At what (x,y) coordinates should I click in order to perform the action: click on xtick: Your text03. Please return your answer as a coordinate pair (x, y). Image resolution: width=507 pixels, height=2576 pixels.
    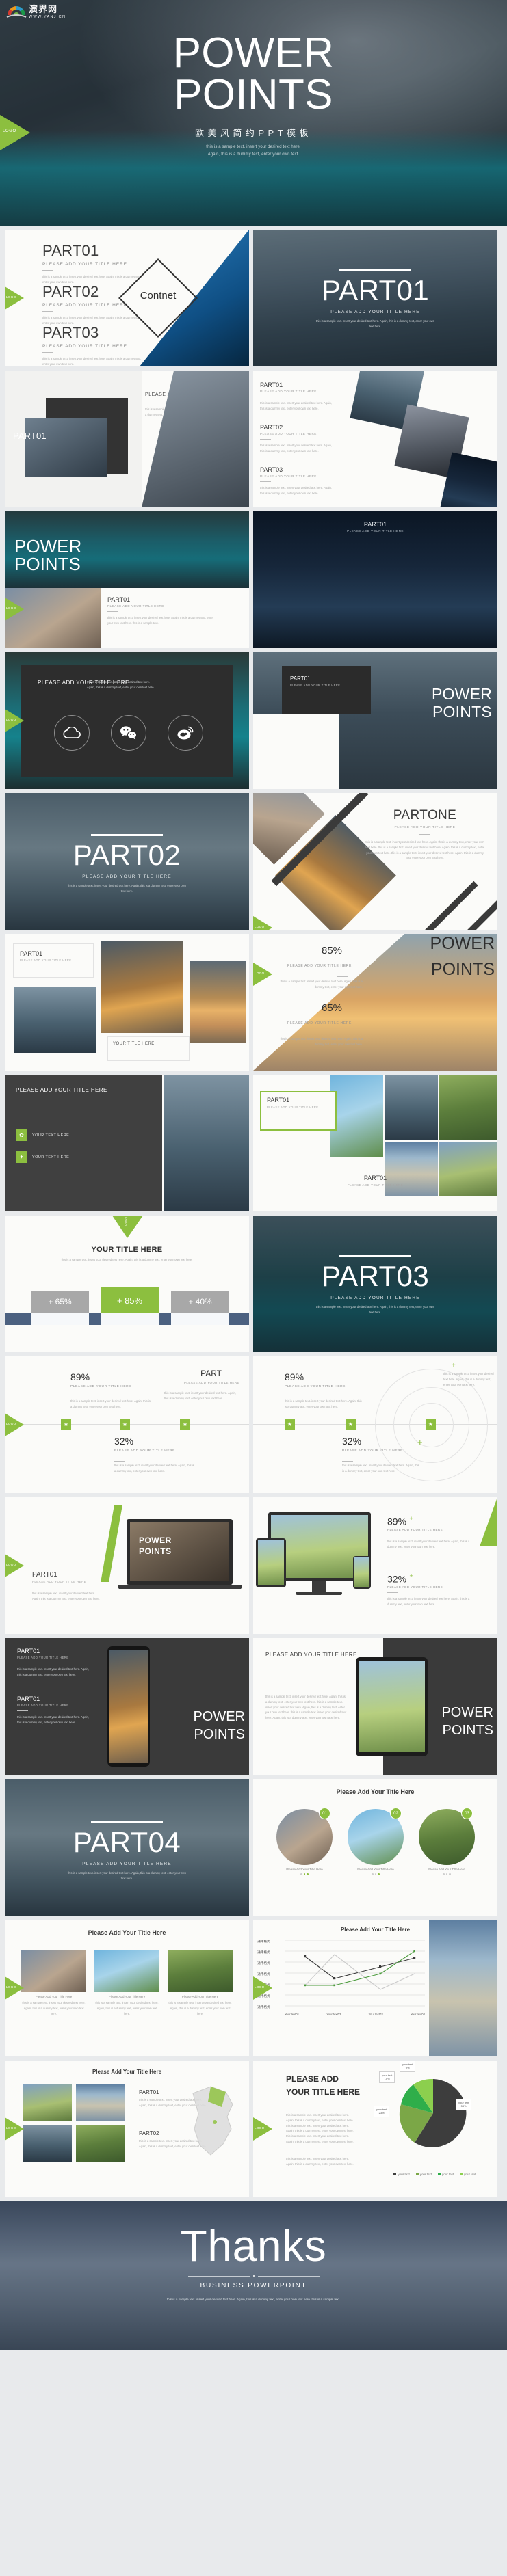
    Looking at the image, I should click on (375, 2014).